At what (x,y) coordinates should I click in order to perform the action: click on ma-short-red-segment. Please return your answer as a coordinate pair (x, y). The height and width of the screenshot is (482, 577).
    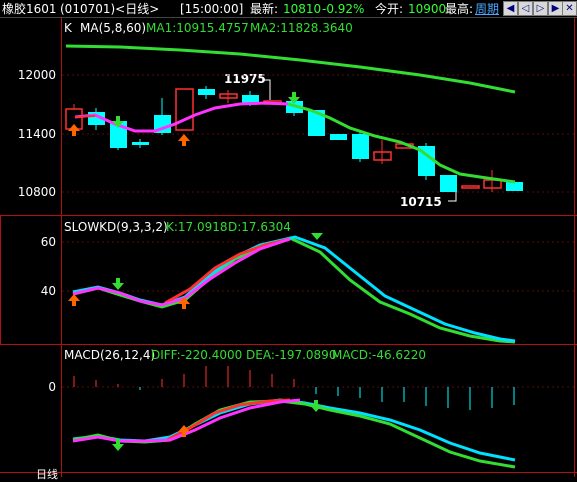
    Looking at the image, I should click on (85, 116).